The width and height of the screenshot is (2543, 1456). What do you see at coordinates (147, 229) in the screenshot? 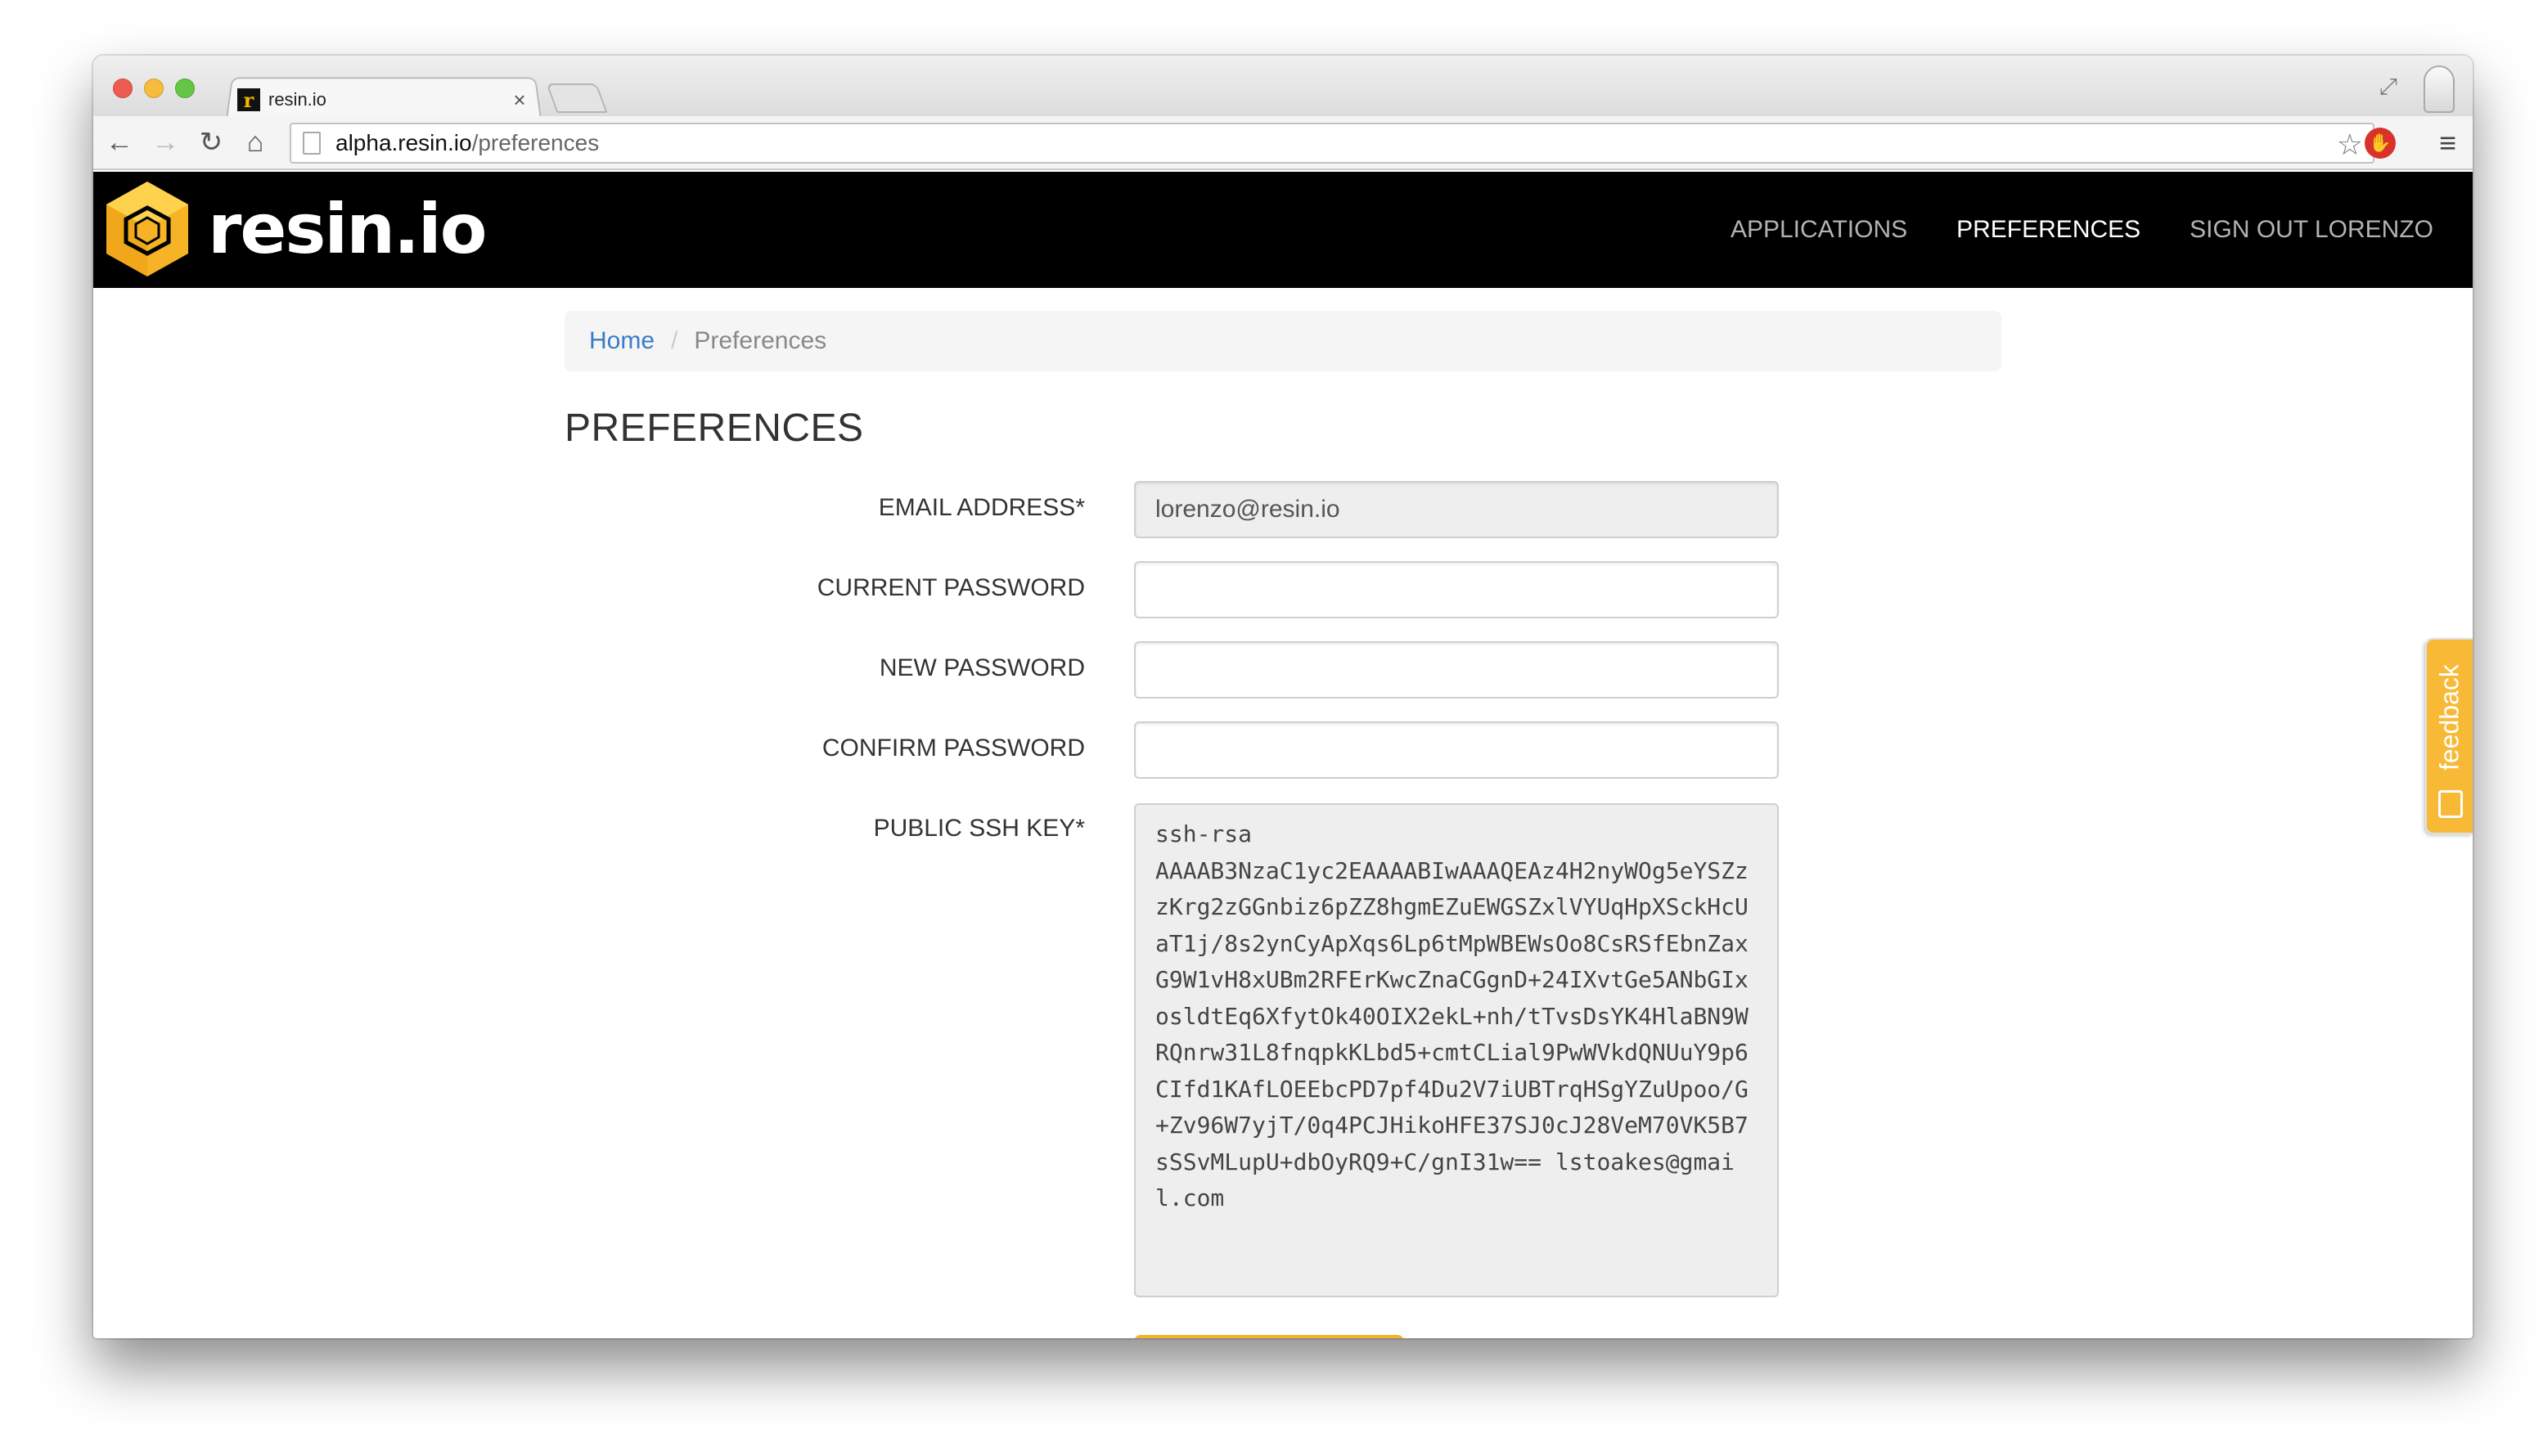
I see `cube-logo-icon` at bounding box center [147, 229].